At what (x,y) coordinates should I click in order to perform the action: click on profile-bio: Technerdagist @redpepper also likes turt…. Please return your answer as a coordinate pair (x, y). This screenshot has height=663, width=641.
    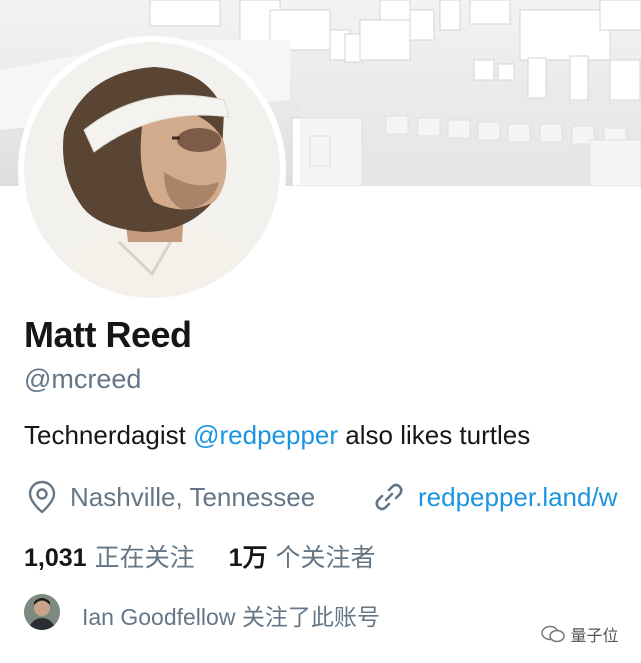
    Looking at the image, I should click on (277, 435).